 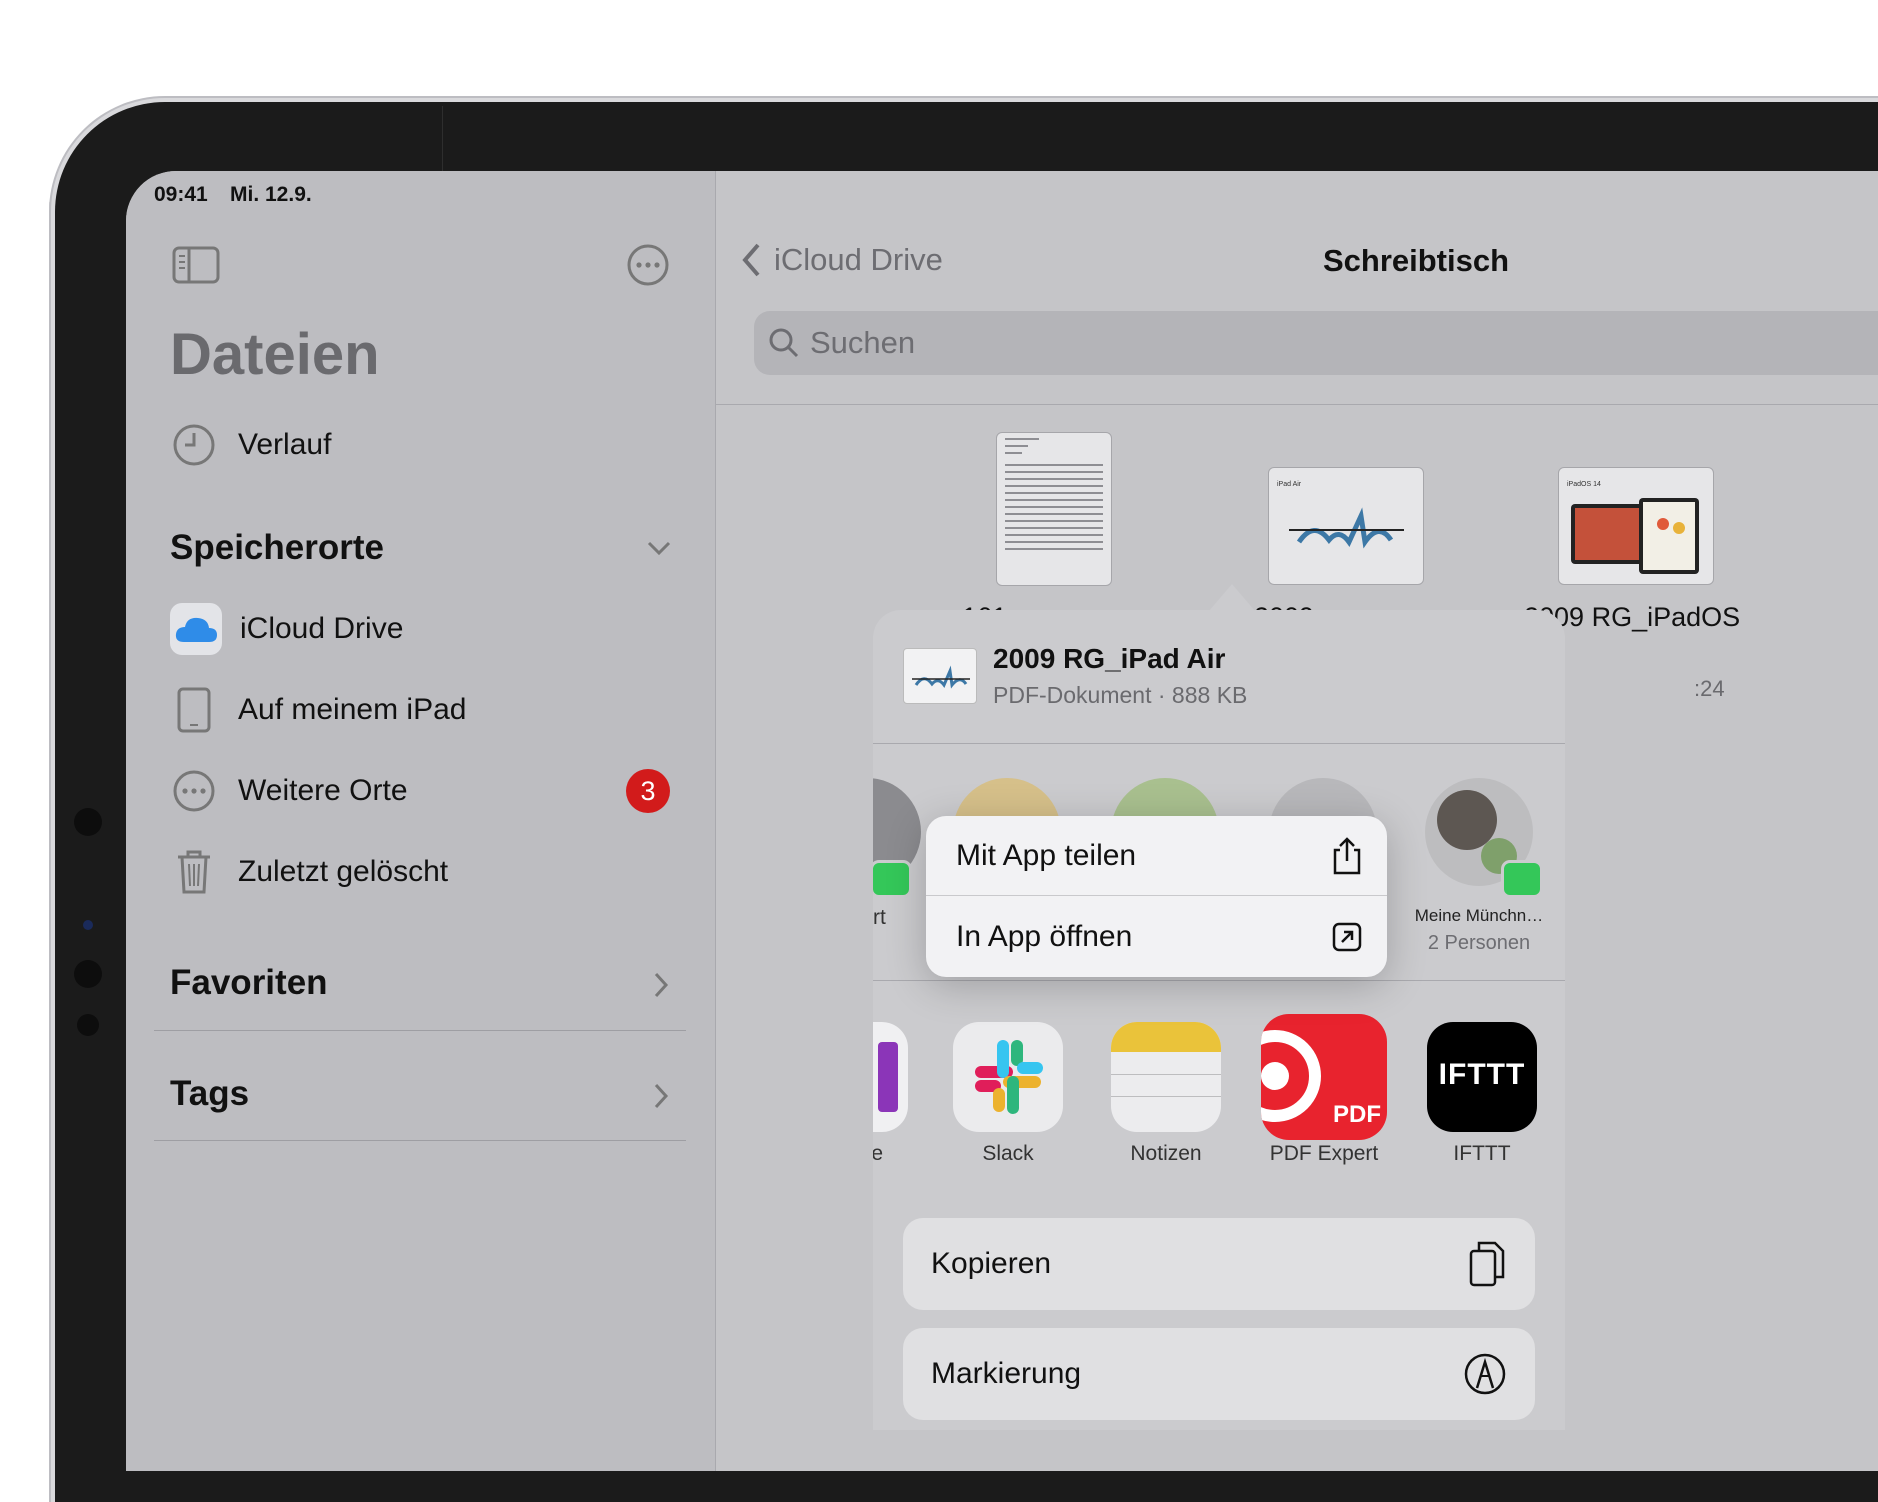 I want to click on ifttt-app-icon: IFTTT, so click(x=1482, y=1077).